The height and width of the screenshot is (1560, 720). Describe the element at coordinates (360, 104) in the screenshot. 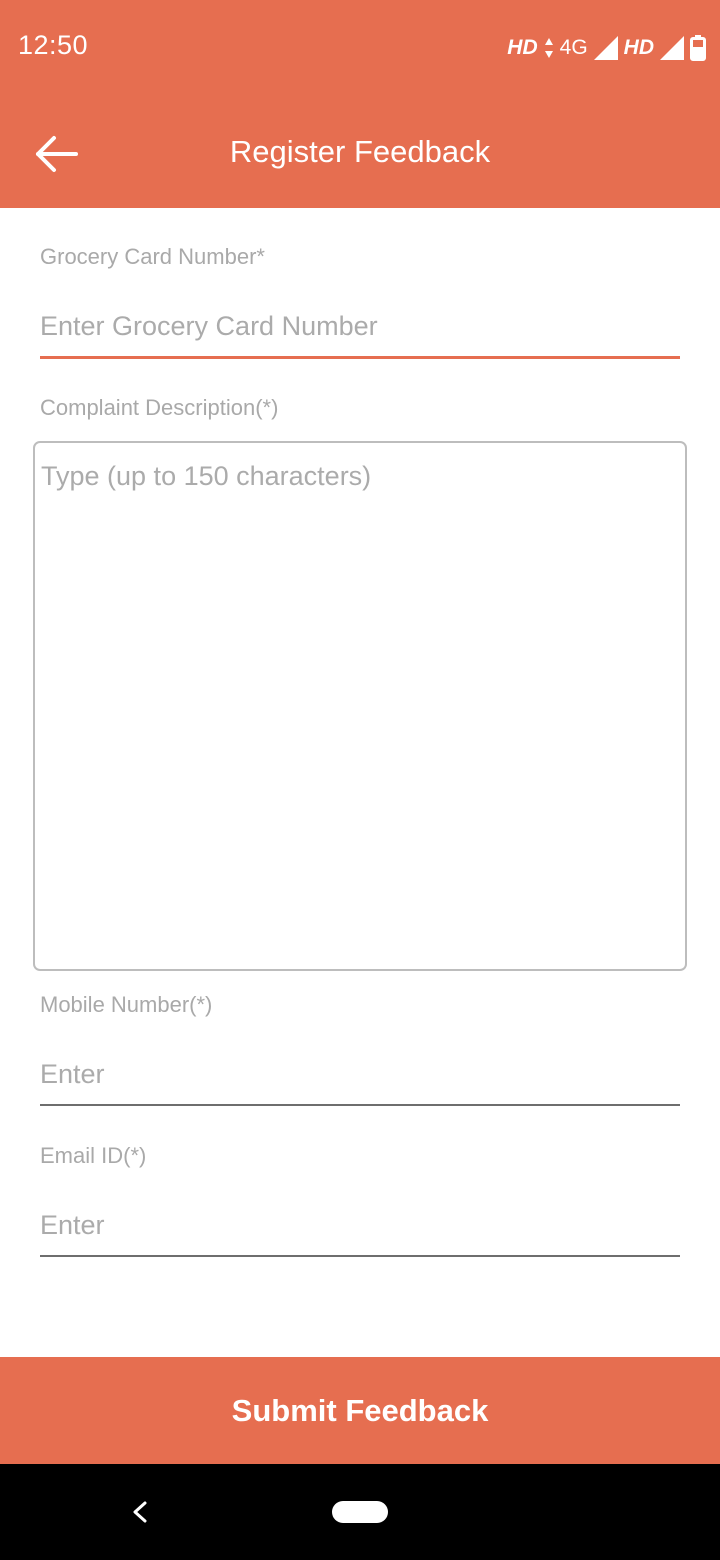

I see `app-header: 12:50 HD 4G HD Register Feedback` at that location.